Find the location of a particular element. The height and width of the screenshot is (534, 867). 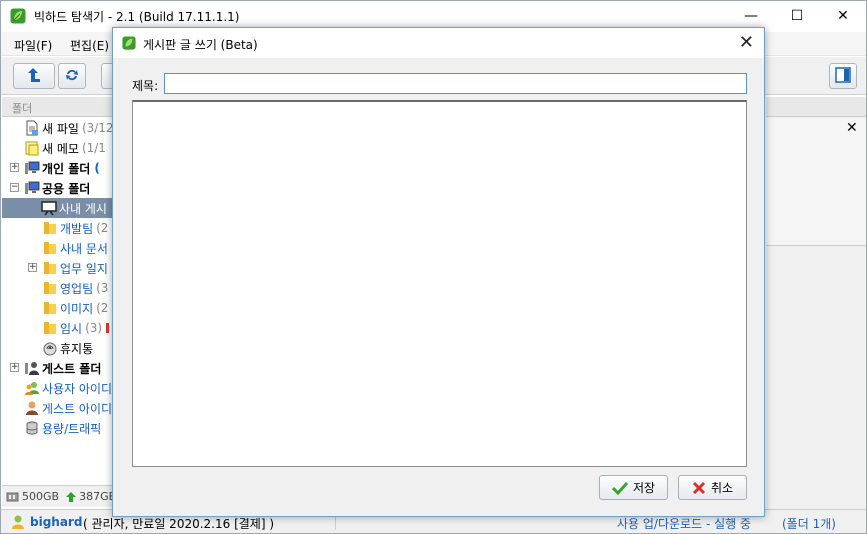

capacity-status: 500GB 387GB is located at coordinates (59, 496).